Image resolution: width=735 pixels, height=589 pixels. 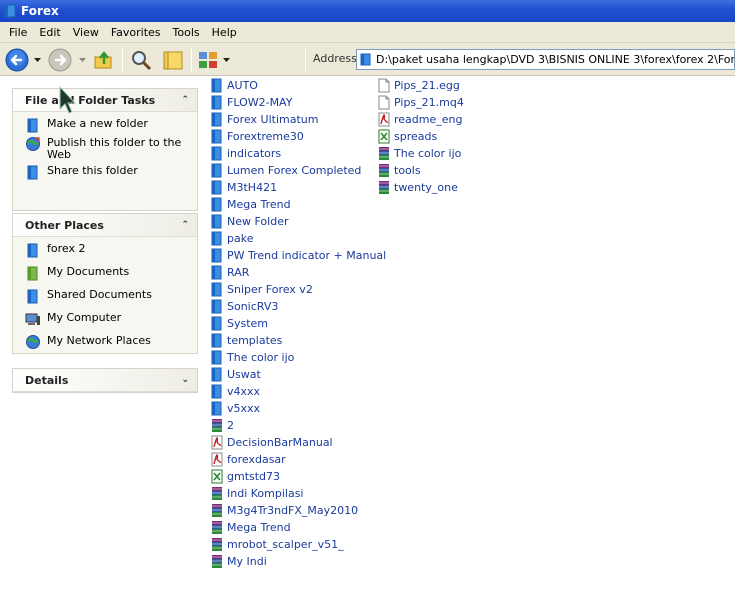 What do you see at coordinates (235, 391) in the screenshot?
I see `folder-item: v4xxx` at bounding box center [235, 391].